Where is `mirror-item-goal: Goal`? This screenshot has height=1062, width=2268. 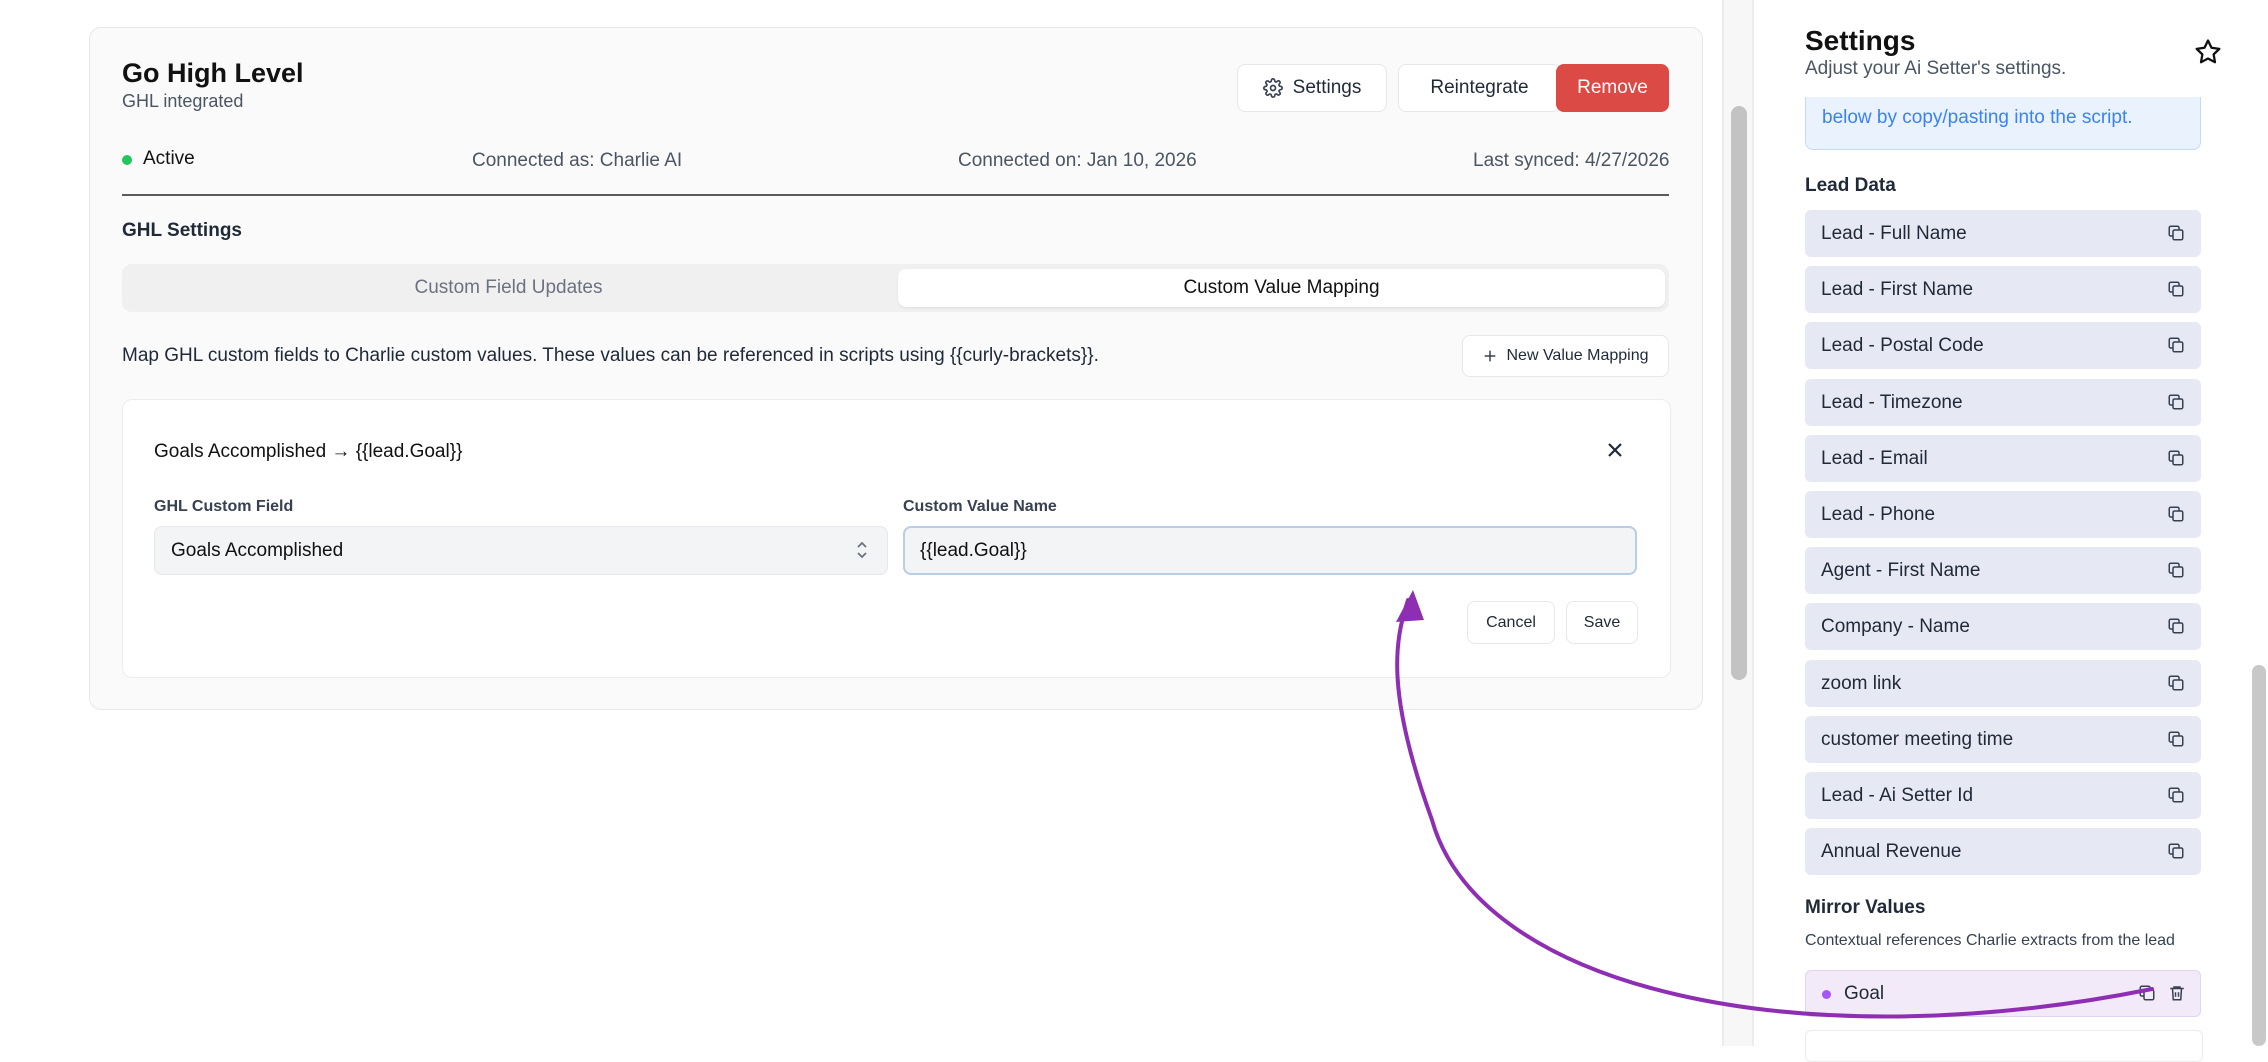
mirror-item-goal: Goal is located at coordinates (2003, 993).